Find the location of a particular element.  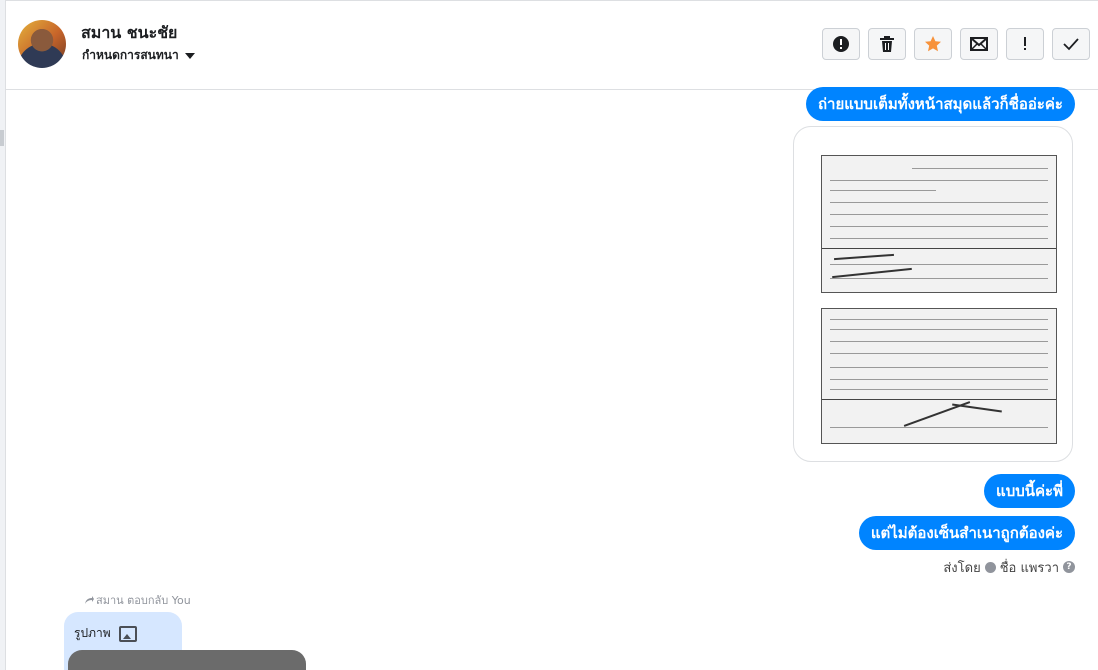

mark-unread-button is located at coordinates (979, 44).